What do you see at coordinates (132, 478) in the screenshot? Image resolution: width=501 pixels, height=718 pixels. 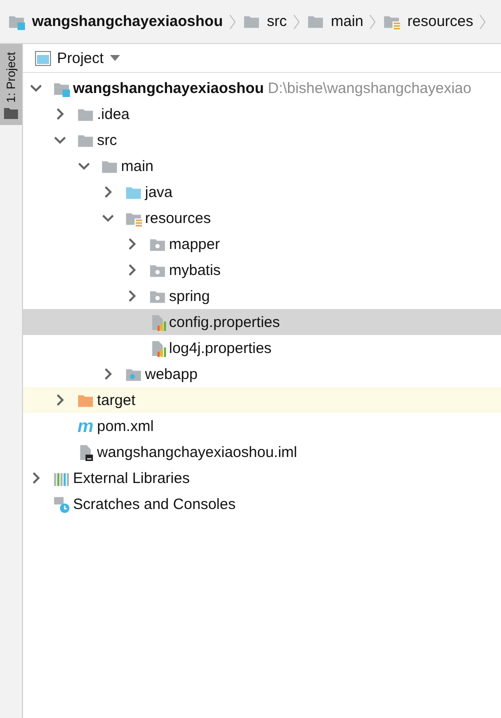 I see `tree-label: External Libraries` at bounding box center [132, 478].